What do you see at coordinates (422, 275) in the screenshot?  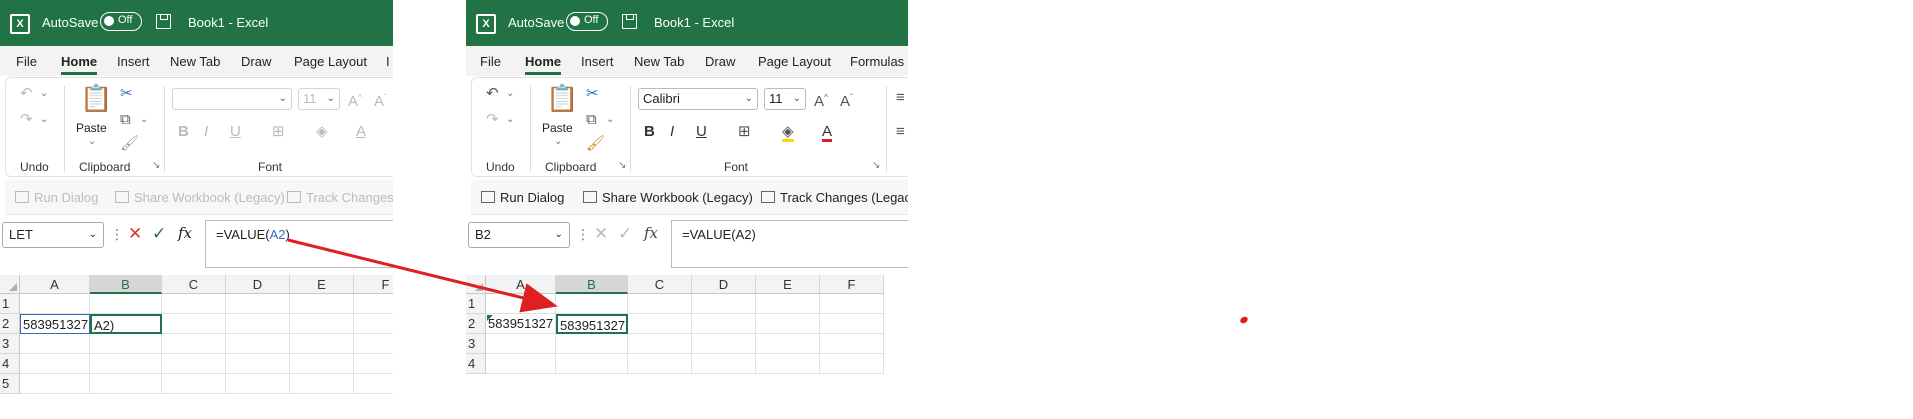 I see `annotation-arrow` at bounding box center [422, 275].